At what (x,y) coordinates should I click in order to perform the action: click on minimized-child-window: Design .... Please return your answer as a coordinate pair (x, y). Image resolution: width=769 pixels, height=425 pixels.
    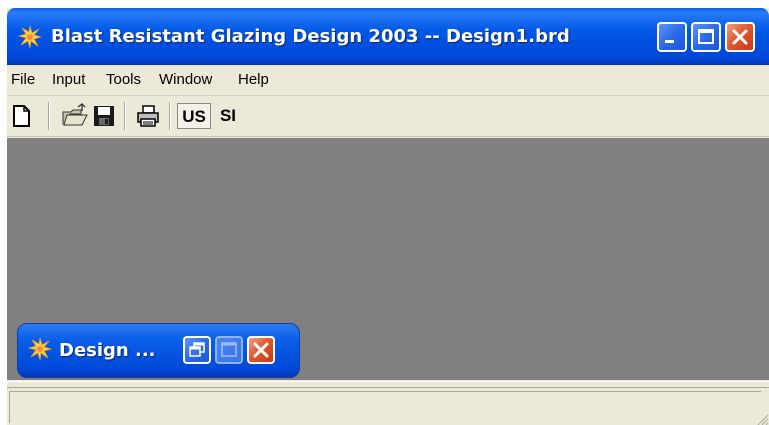
    Looking at the image, I should click on (158, 350).